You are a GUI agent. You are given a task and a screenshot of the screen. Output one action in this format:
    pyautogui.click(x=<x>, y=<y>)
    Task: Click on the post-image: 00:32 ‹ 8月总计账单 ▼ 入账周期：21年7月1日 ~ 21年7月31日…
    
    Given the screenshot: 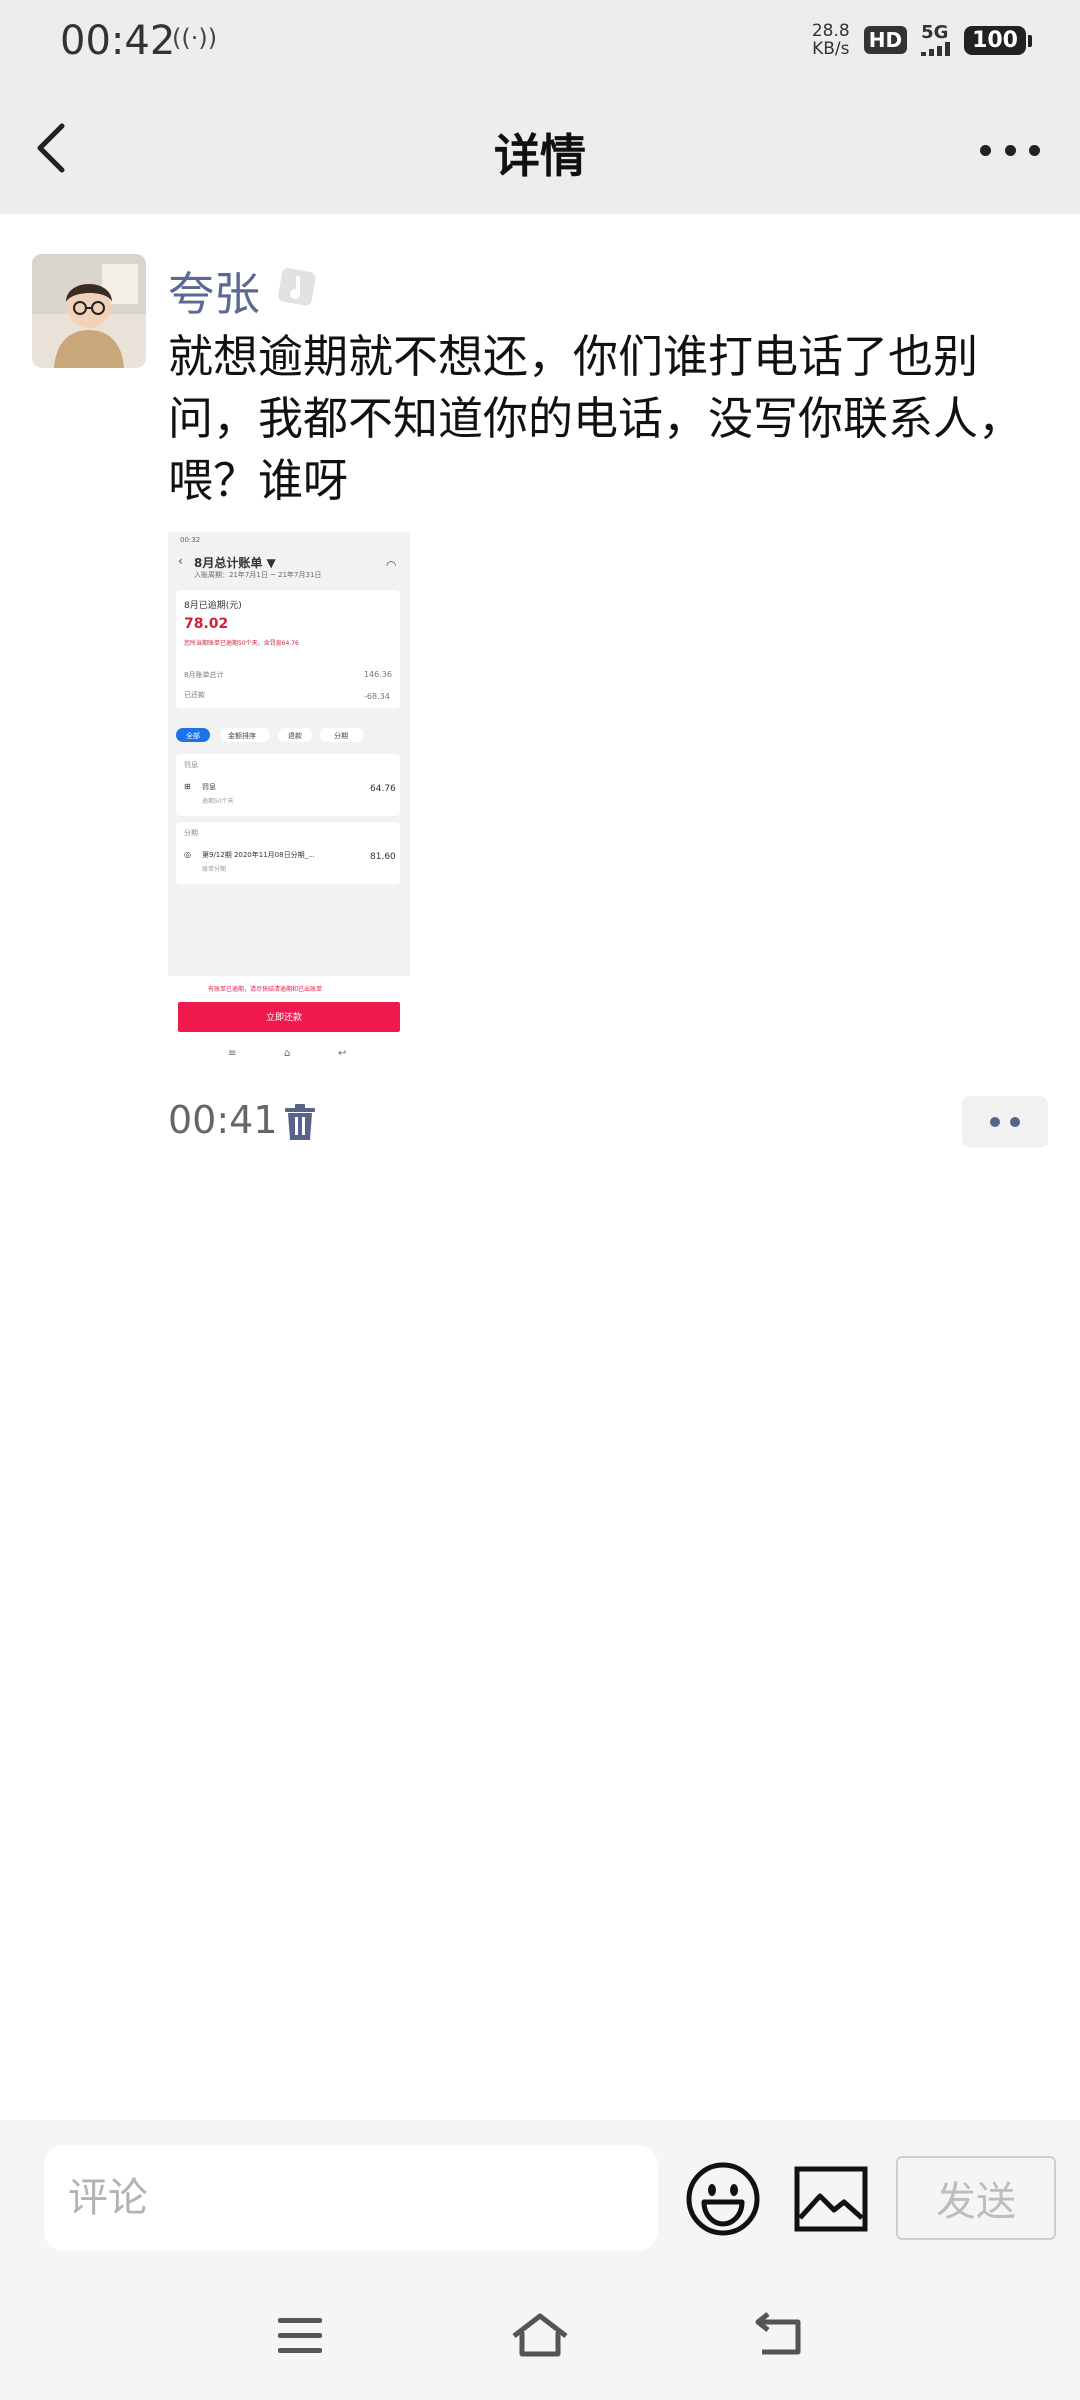 What is the action you would take?
    pyautogui.click(x=289, y=802)
    